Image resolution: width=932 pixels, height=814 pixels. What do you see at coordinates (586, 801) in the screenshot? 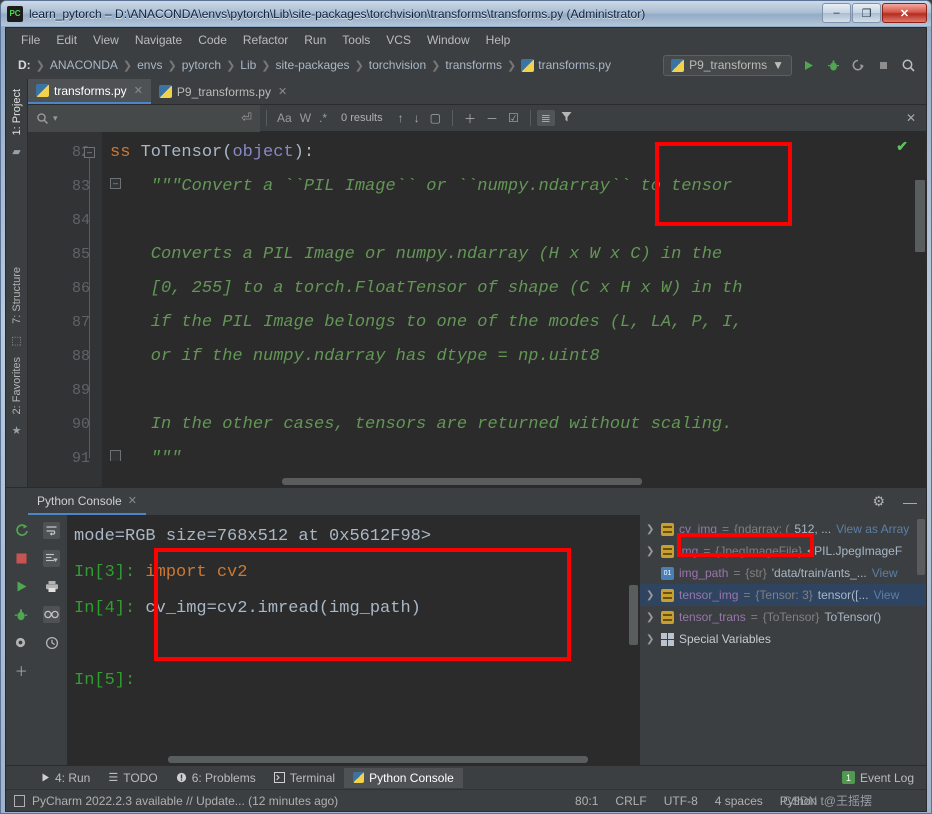
I see `caret-position: 80:1` at bounding box center [586, 801].